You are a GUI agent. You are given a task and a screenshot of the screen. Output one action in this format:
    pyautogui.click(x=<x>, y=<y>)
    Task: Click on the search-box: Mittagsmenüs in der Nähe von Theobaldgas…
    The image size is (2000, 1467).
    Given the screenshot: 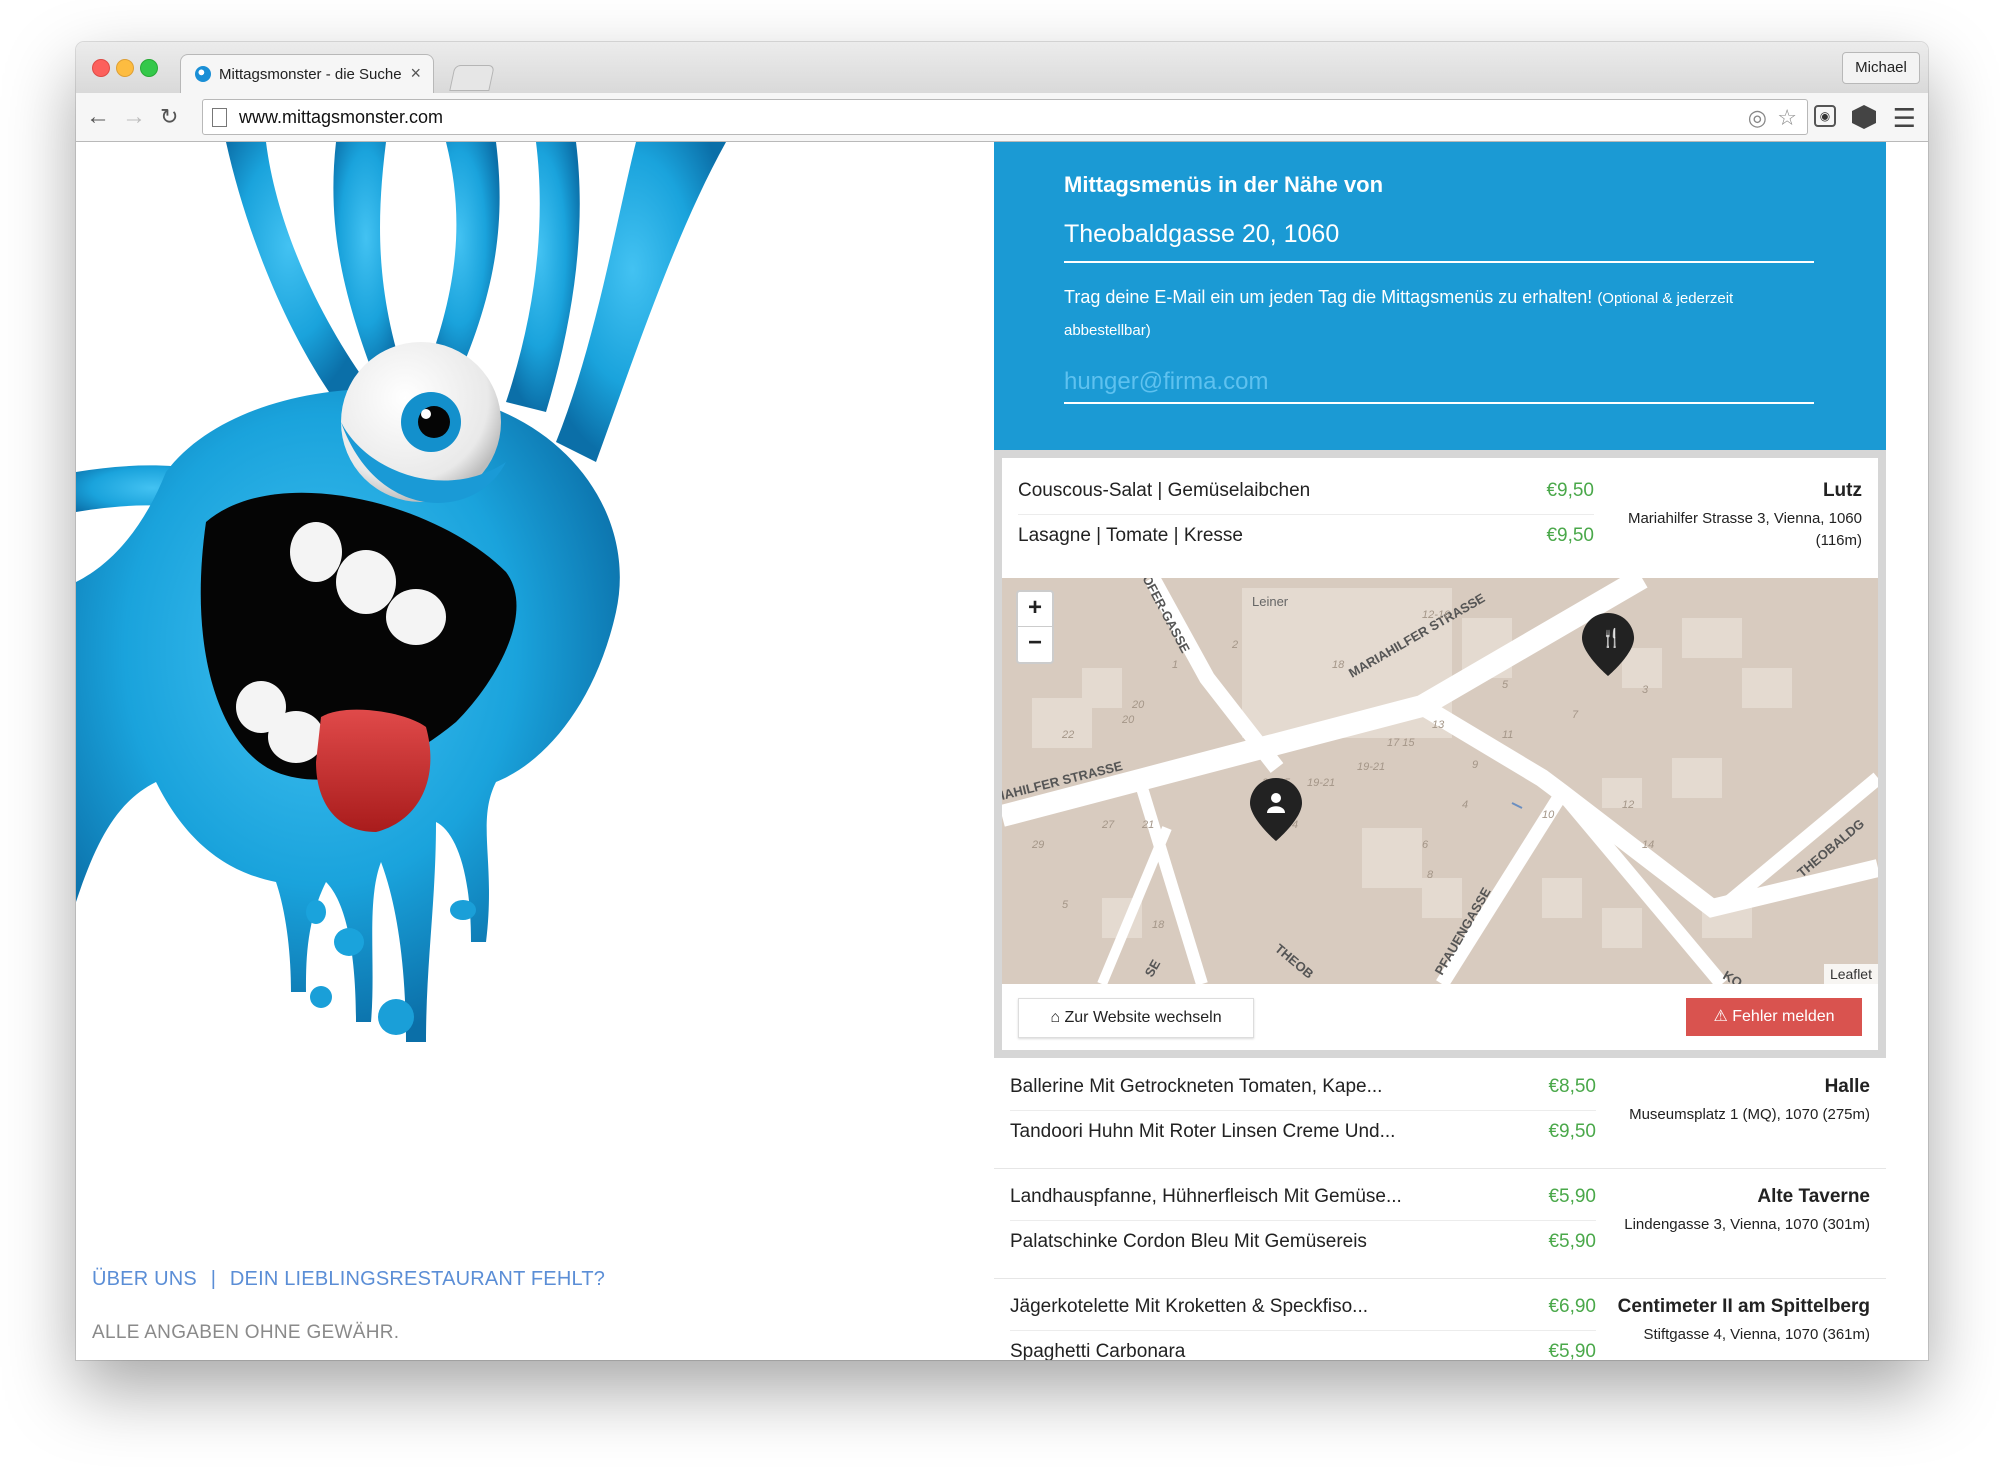 What is the action you would take?
    pyautogui.click(x=1440, y=296)
    